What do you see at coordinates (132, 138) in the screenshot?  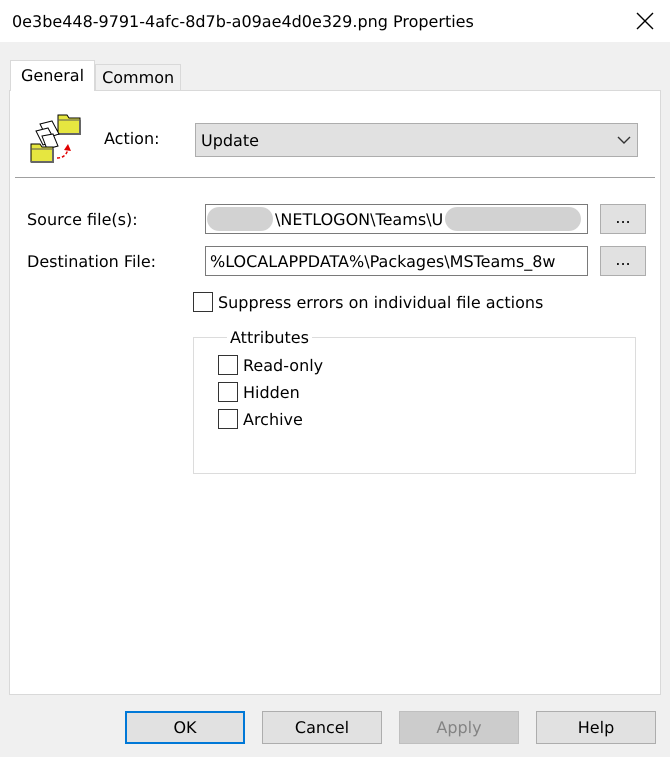 I see `action-label: Action:` at bounding box center [132, 138].